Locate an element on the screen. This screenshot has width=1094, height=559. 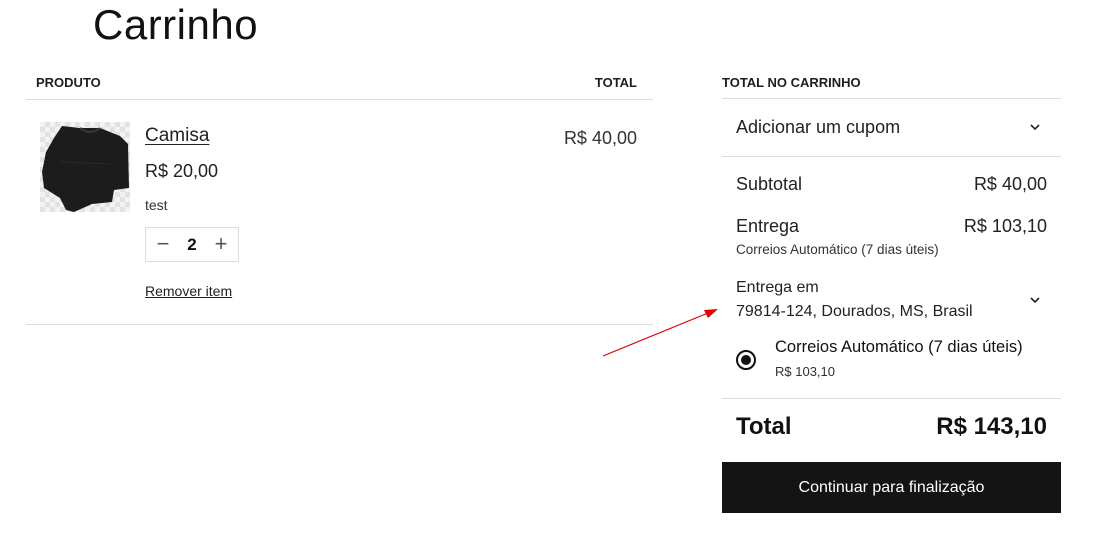
coupon-toggle: Adicionar um cupom is located at coordinates (891, 128).